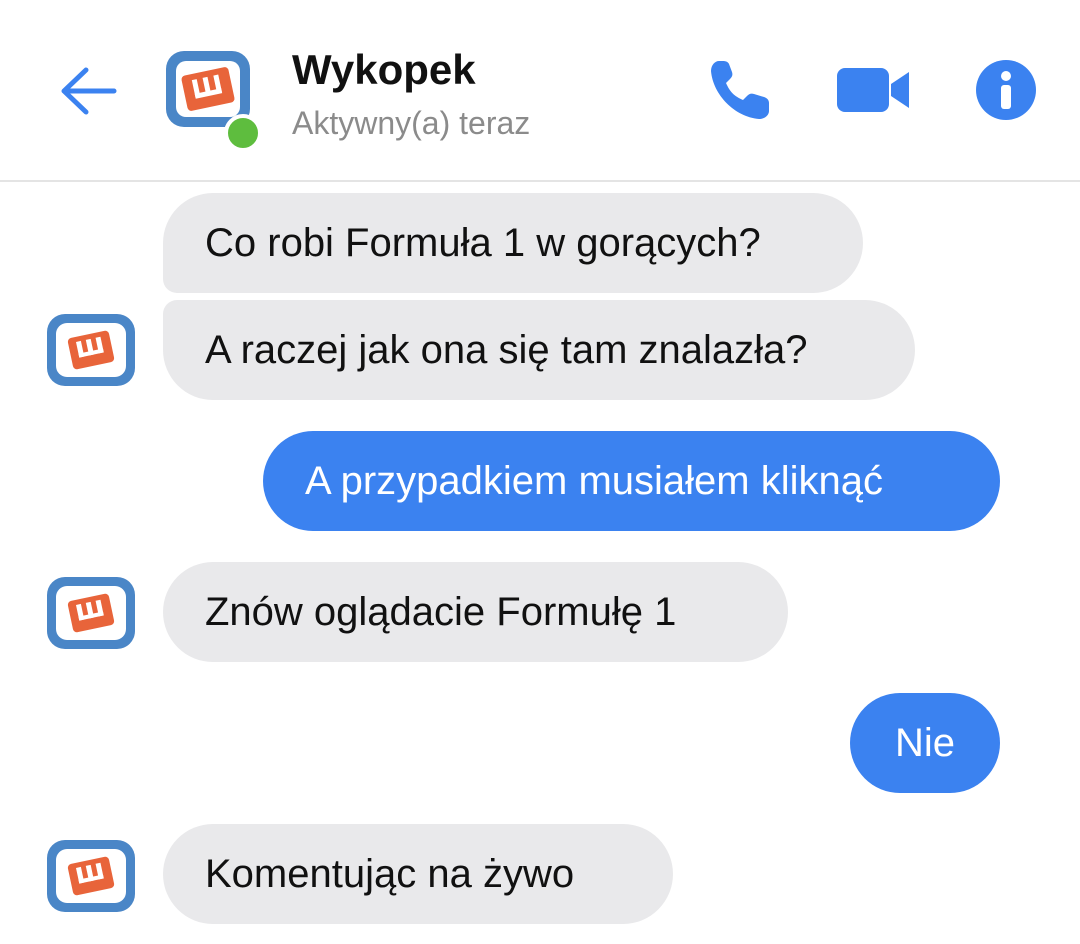 The image size is (1080, 944). Describe the element at coordinates (539, 350) in the screenshot. I see `message-bubble-incoming: A raczej jak ona się tam znalazła?` at that location.